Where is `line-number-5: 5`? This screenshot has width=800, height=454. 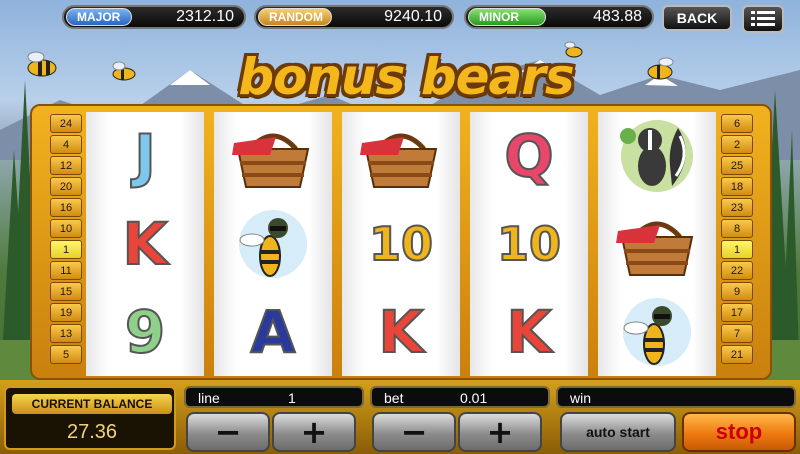
line-number-5: 5 is located at coordinates (66, 354).